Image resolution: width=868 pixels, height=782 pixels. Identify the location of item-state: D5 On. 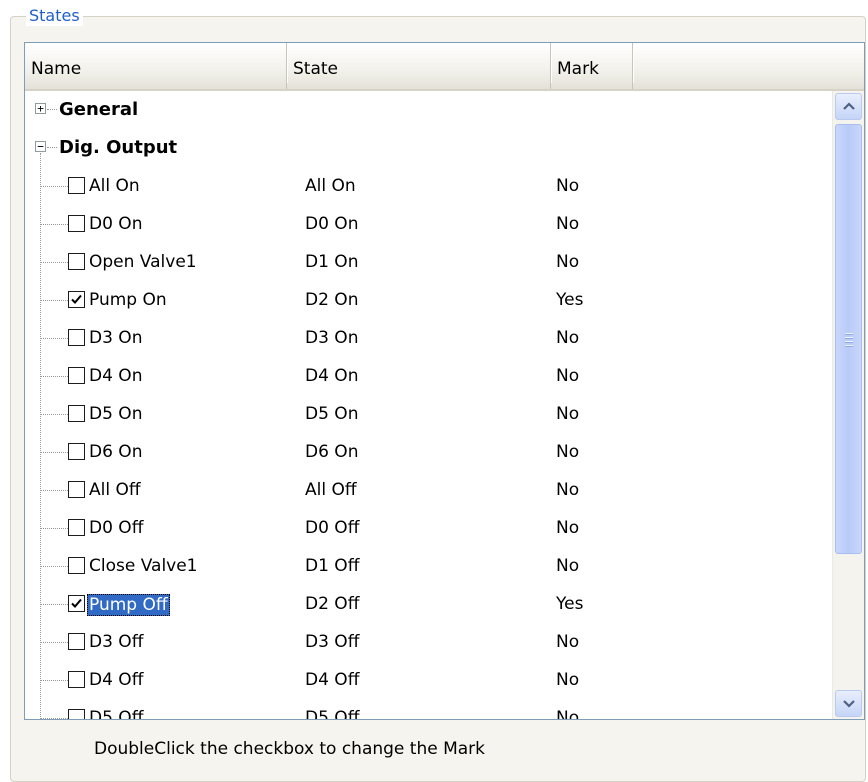
(332, 414).